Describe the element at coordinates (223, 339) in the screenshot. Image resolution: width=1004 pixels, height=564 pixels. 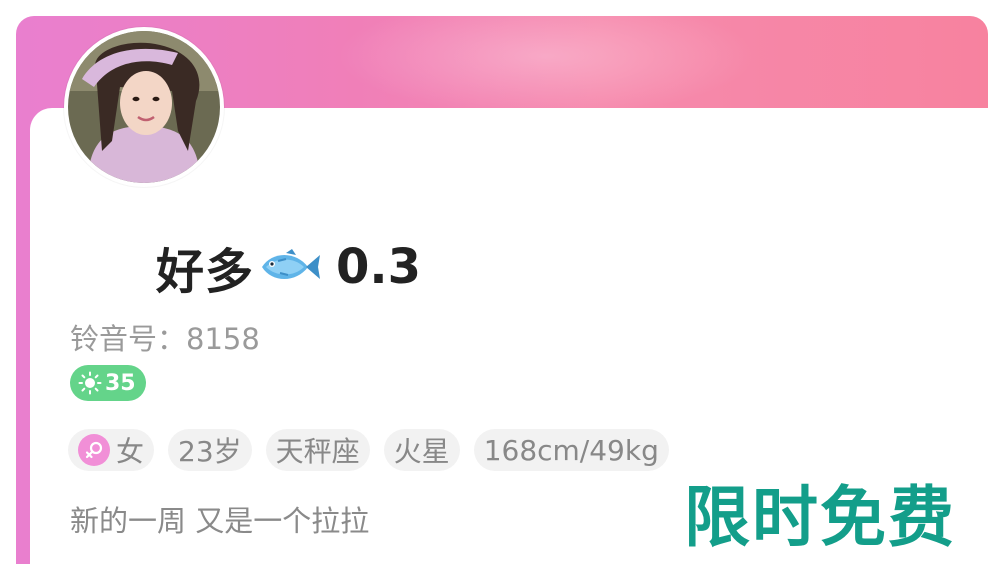
I see `user-id-value: 8158` at that location.